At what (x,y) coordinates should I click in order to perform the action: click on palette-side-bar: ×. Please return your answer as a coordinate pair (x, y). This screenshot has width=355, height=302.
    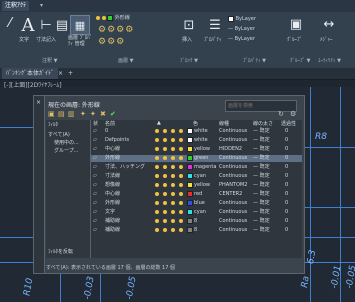
    Looking at the image, I should click on (39, 184).